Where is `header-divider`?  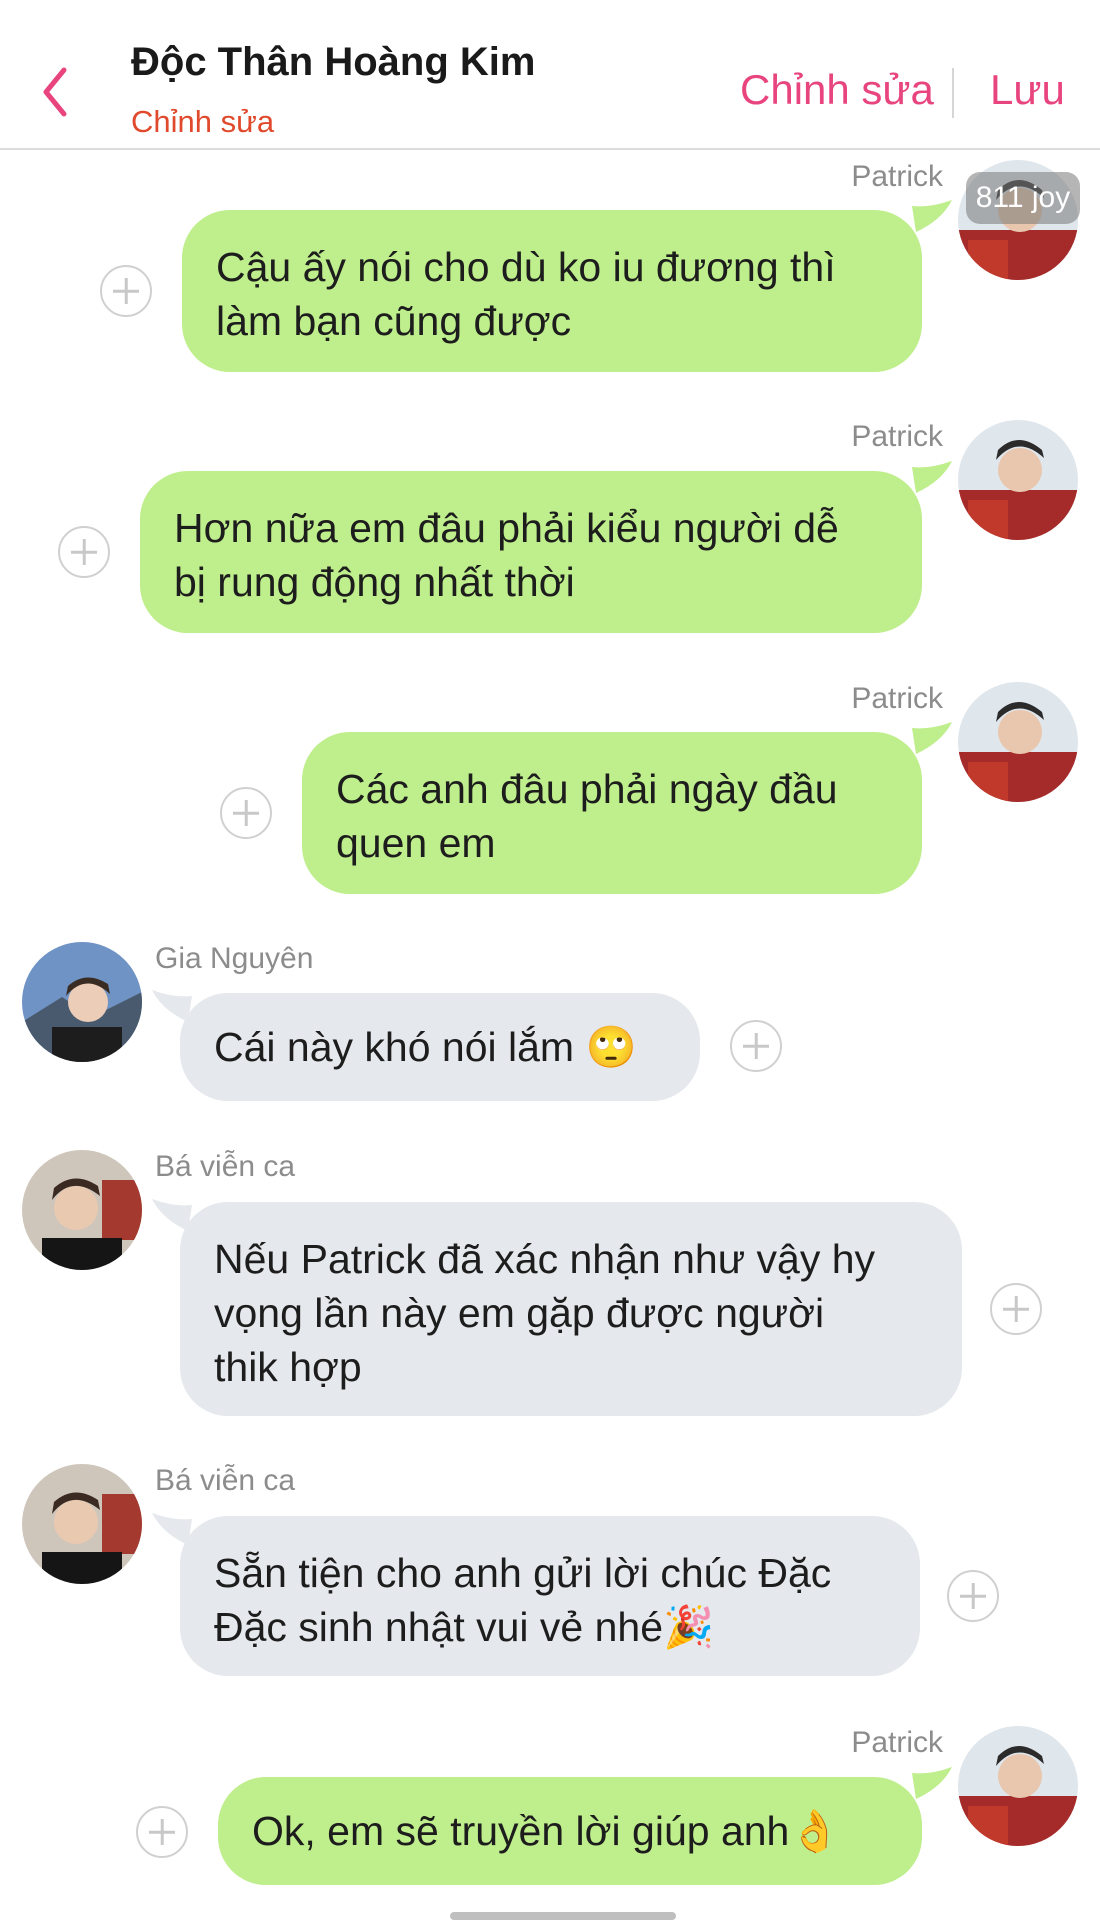
header-divider is located at coordinates (953, 93).